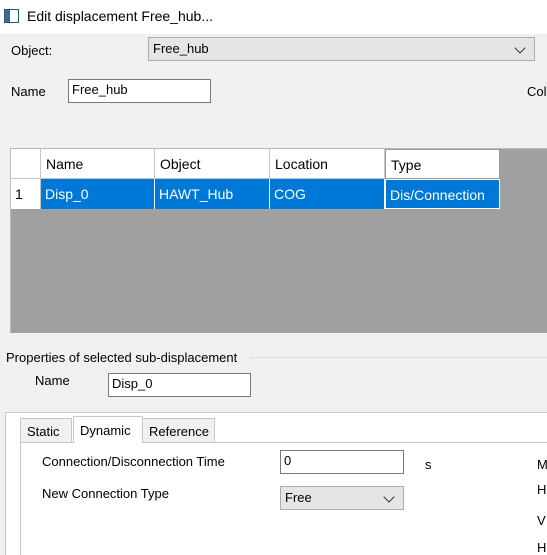 Image resolution: width=547 pixels, height=555 pixels. What do you see at coordinates (342, 498) in the screenshot?
I see `connection-type-select: Free` at bounding box center [342, 498].